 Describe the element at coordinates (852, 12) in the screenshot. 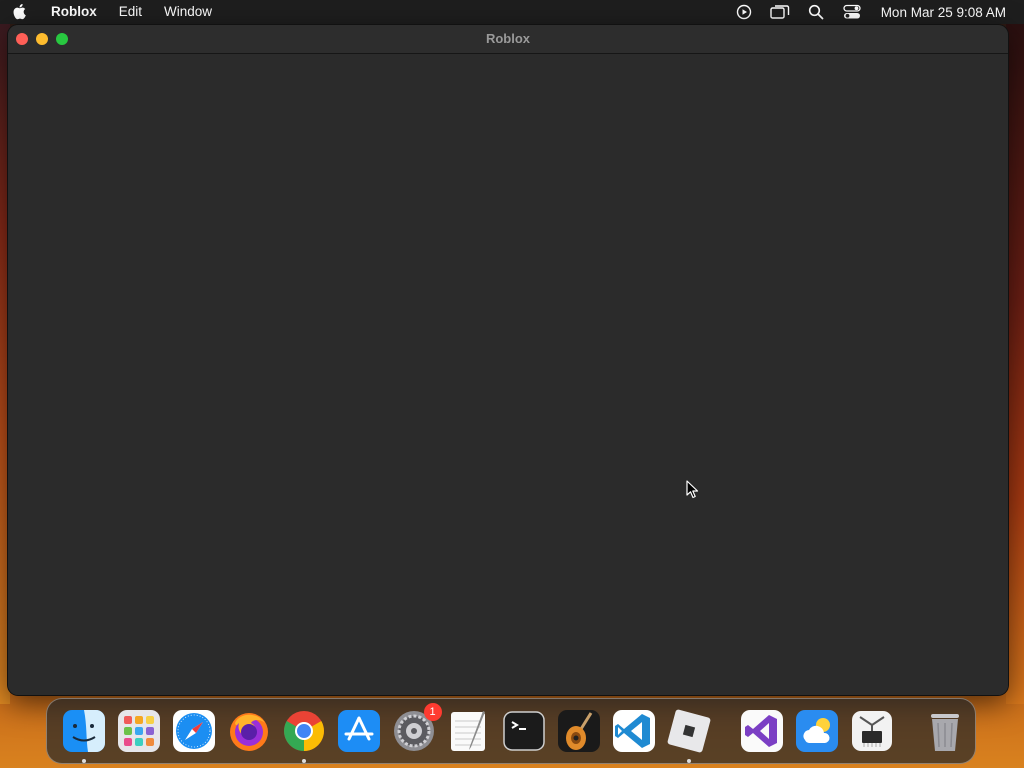

I see `control-center-icon` at that location.